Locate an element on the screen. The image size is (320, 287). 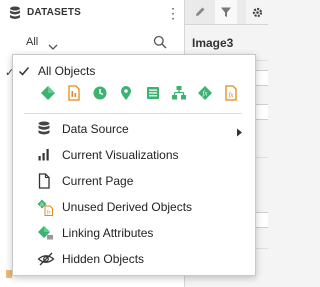
bar-chart-icon is located at coordinates (46, 155).